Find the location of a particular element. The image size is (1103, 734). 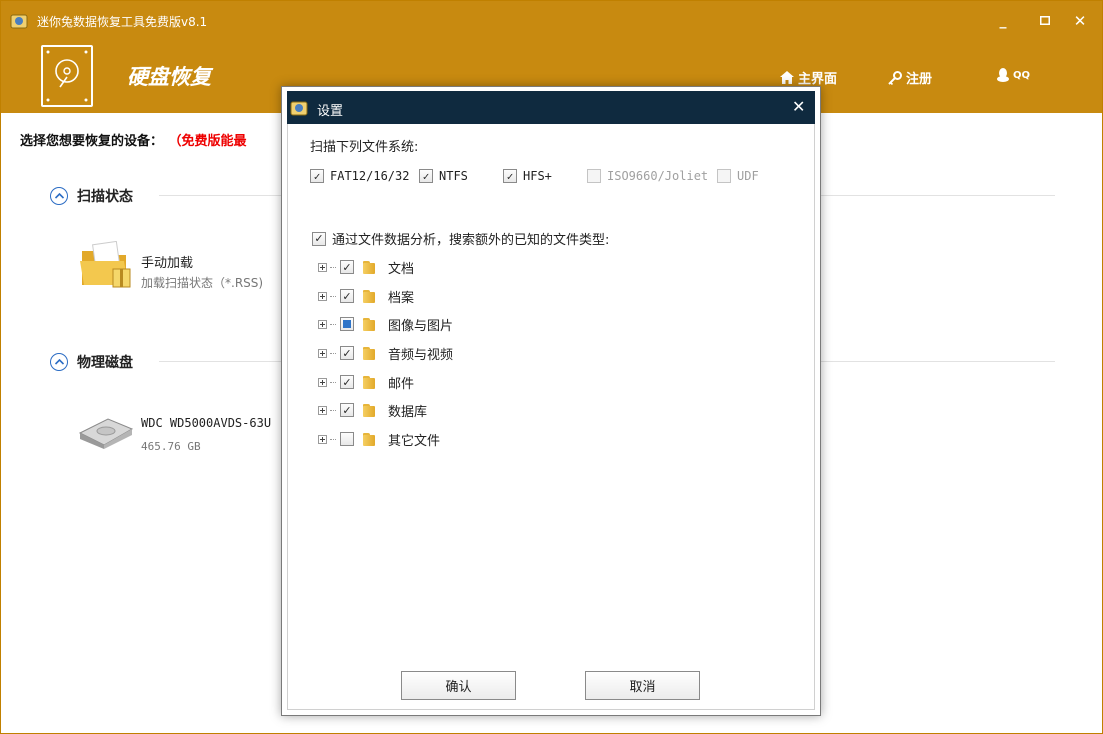

hard-disk-logo-icon is located at coordinates (67, 76).